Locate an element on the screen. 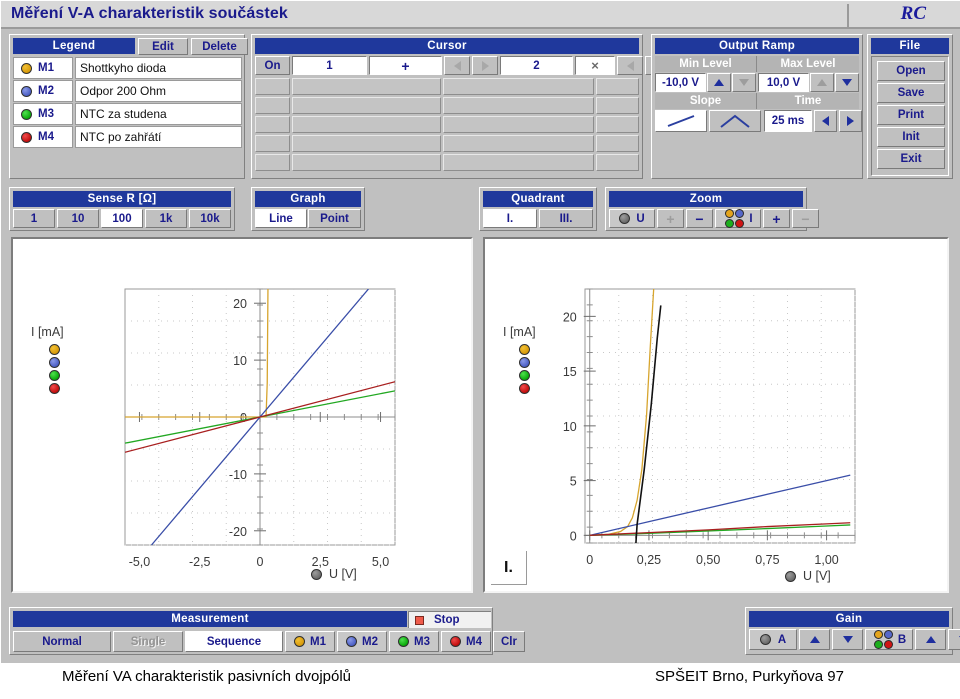 This screenshot has height=699, width=960. legend-name-field: Shottkyho dioda is located at coordinates (158, 68).